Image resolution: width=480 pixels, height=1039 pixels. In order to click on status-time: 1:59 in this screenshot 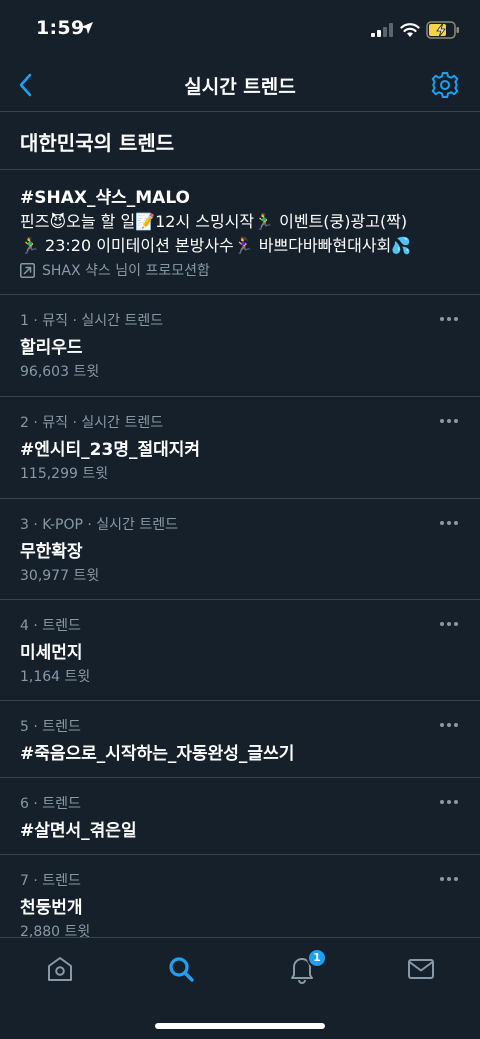, I will do `click(60, 28)`.